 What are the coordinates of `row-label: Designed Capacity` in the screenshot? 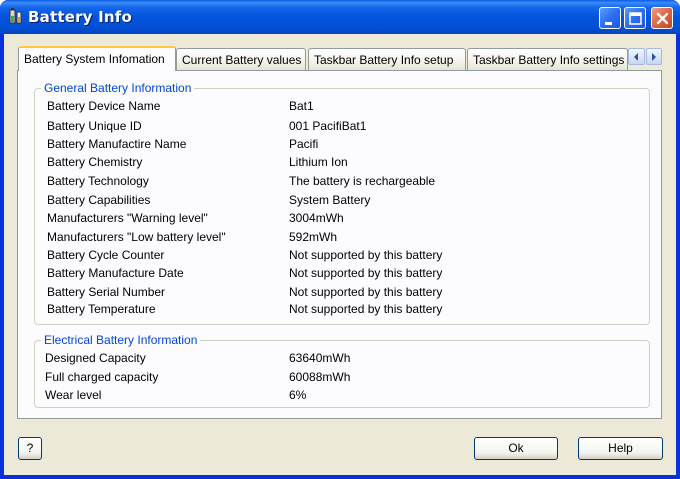 It's located at (95, 358).